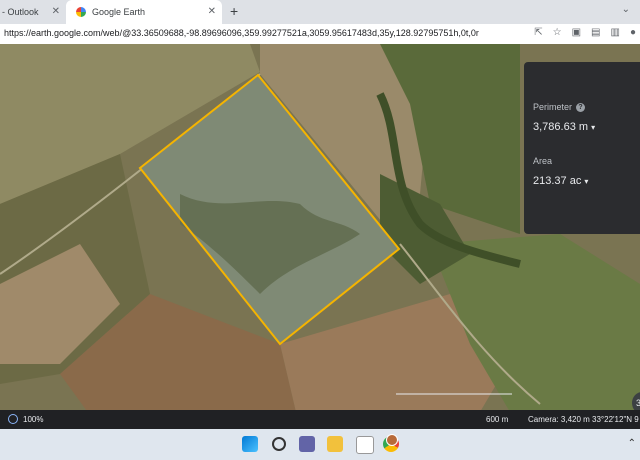 The image size is (640, 460). I want to click on toolbar-icons: ⇱ ☆ ▣ ▤ ▥ ●, so click(585, 32).